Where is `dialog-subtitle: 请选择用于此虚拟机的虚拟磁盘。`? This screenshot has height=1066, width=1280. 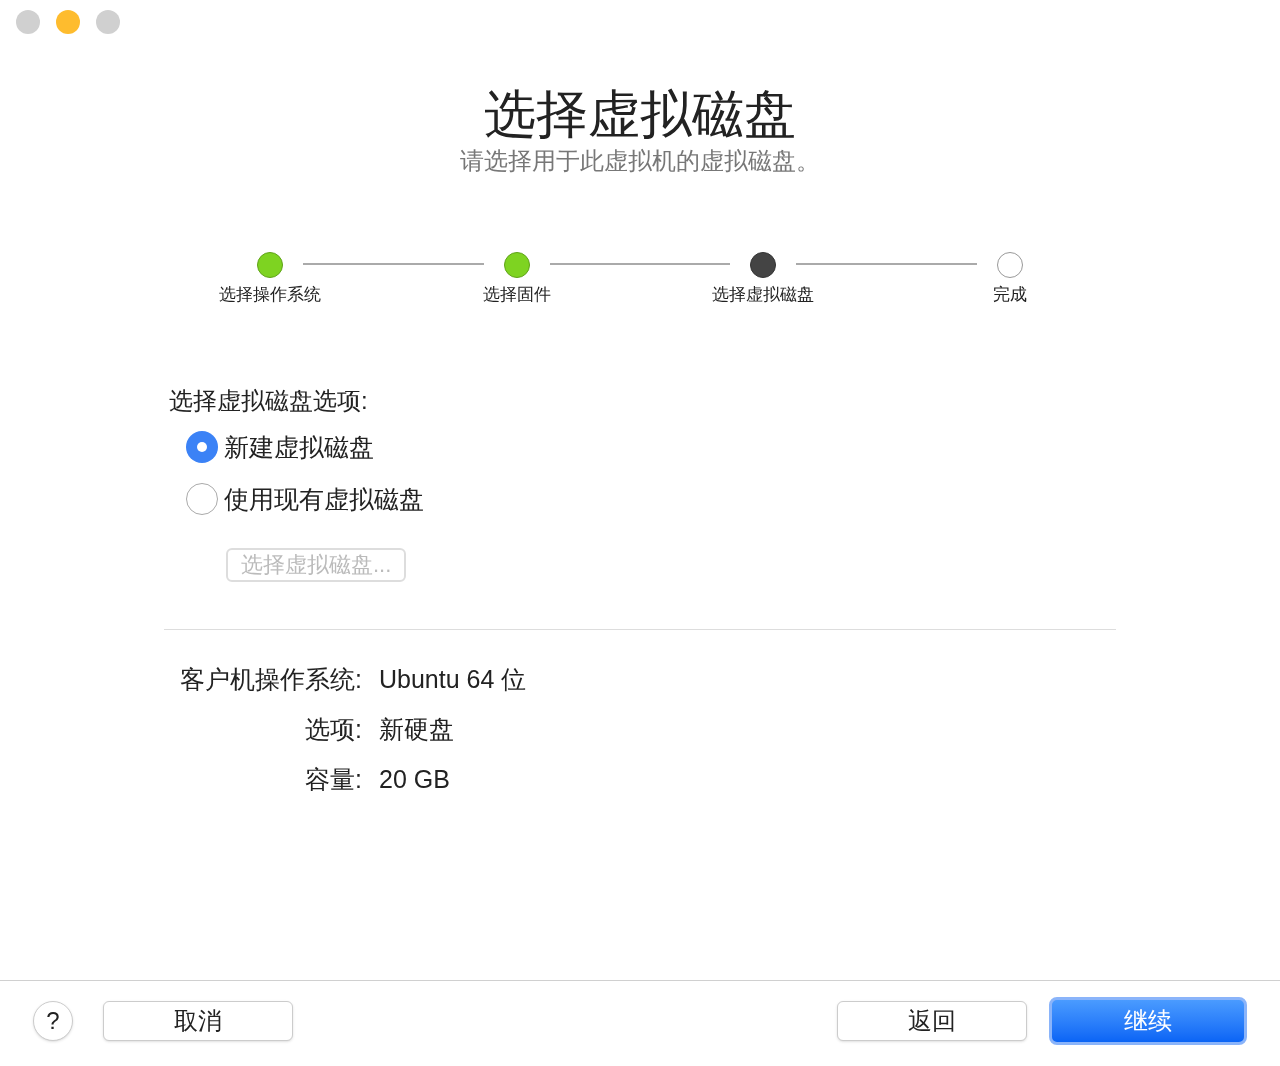 dialog-subtitle: 请选择用于此虚拟机的虚拟磁盘。 is located at coordinates (640, 161).